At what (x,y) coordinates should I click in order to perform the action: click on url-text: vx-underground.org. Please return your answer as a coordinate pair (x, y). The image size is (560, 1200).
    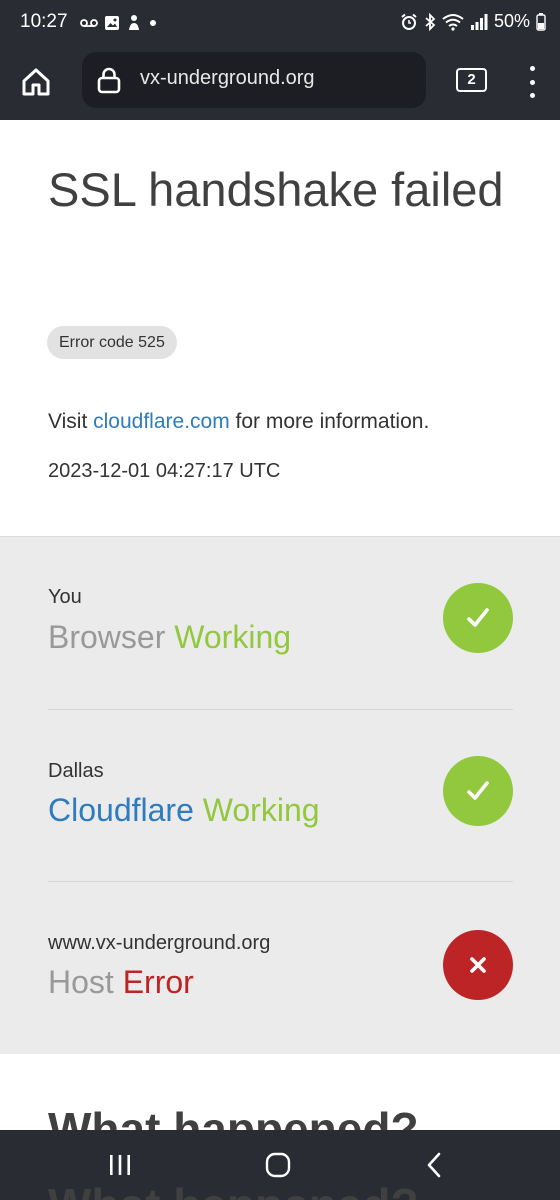
    Looking at the image, I should click on (227, 78).